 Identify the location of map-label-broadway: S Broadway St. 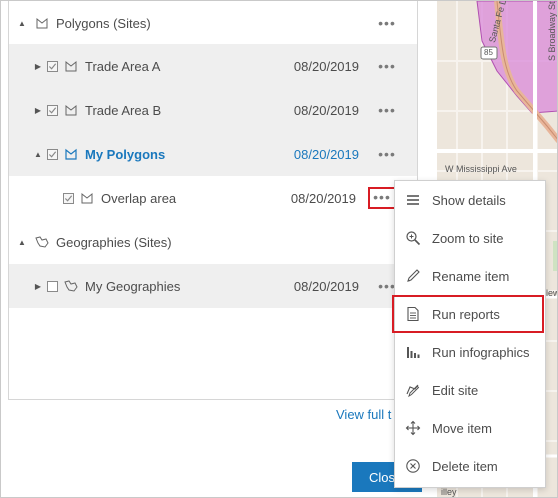
(552, 31).